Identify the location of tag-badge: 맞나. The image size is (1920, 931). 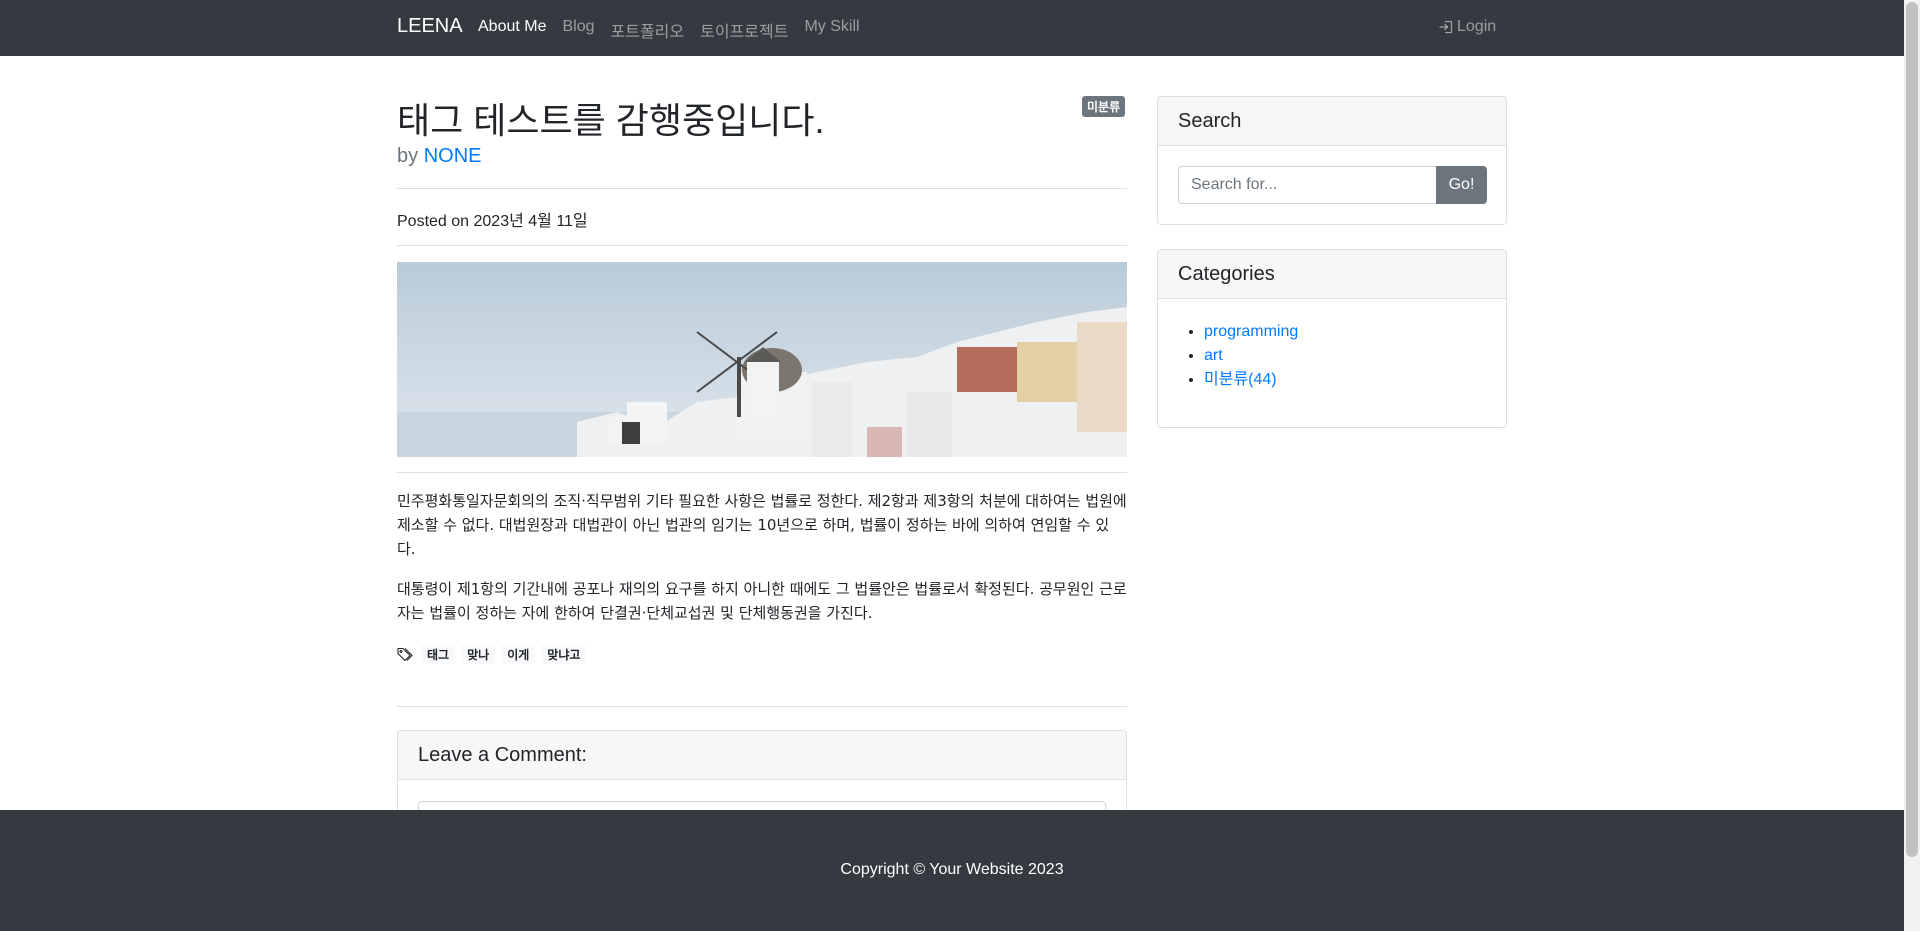
(478, 654).